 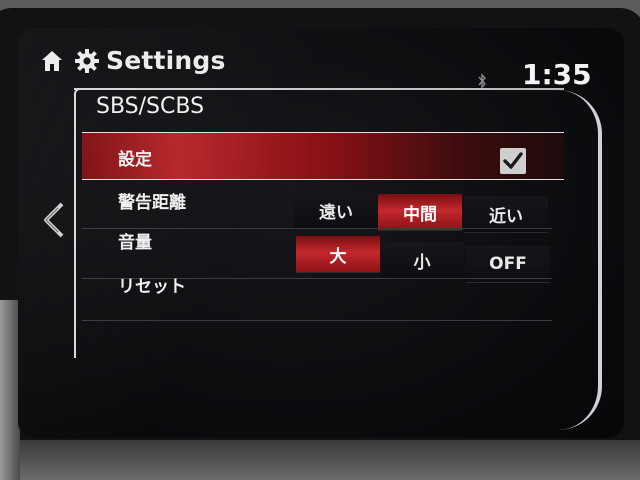 I want to click on reset-row: リセット, so click(x=323, y=288).